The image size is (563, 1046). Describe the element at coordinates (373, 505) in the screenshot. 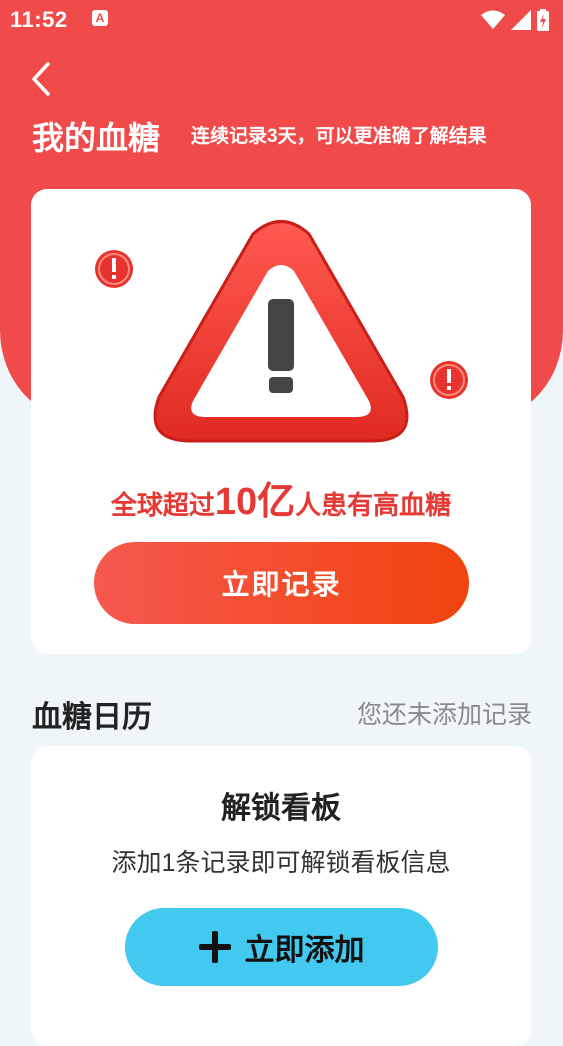

I see `warning-text-after: 人患有高血糖` at that location.